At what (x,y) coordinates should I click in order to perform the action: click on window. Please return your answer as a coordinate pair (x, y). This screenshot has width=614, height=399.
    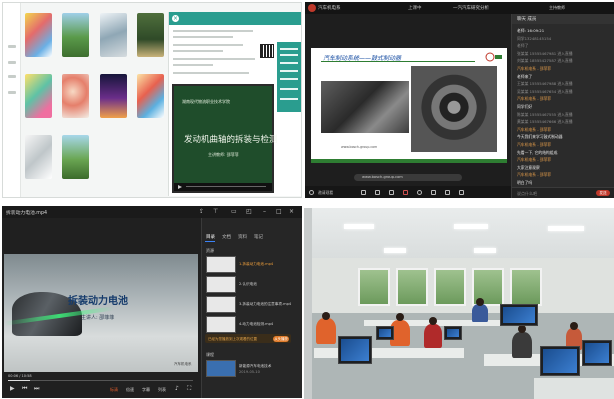
    Looking at the image, I should click on (374, 287).